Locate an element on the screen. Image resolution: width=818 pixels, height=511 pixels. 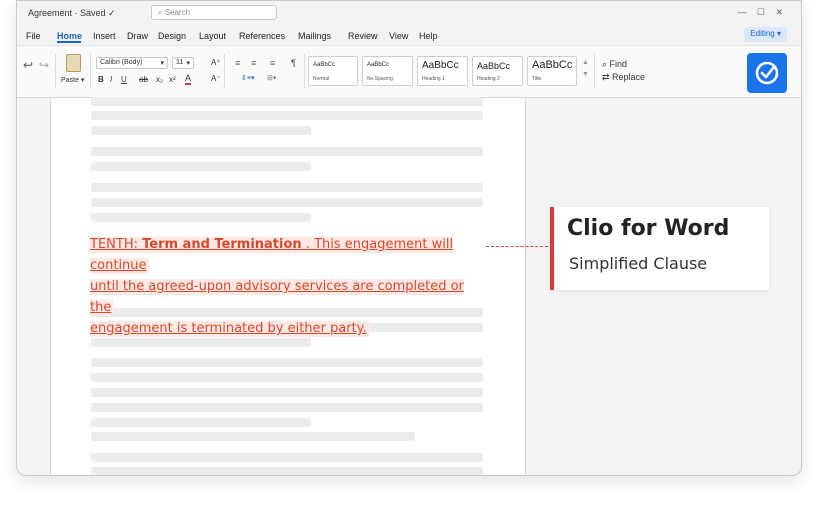
menu-help: Help is located at coordinates (428, 36).